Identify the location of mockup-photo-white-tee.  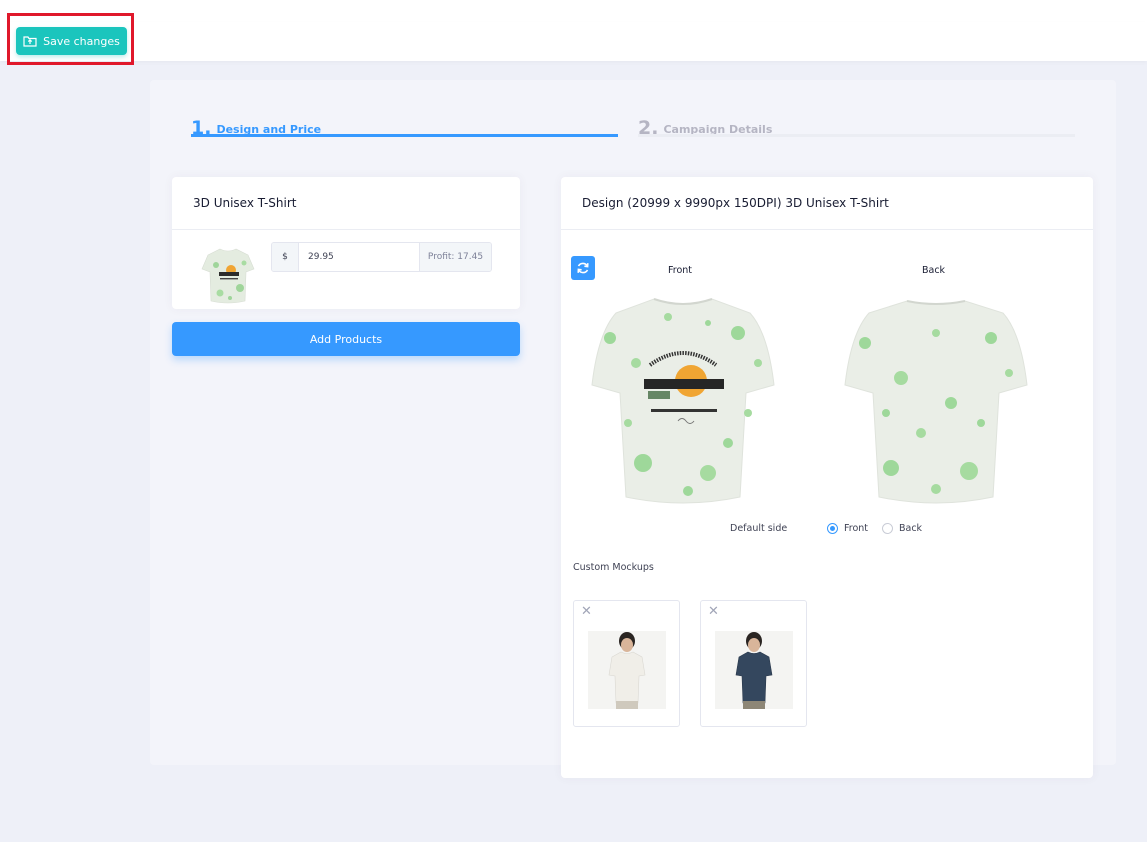
(627, 670).